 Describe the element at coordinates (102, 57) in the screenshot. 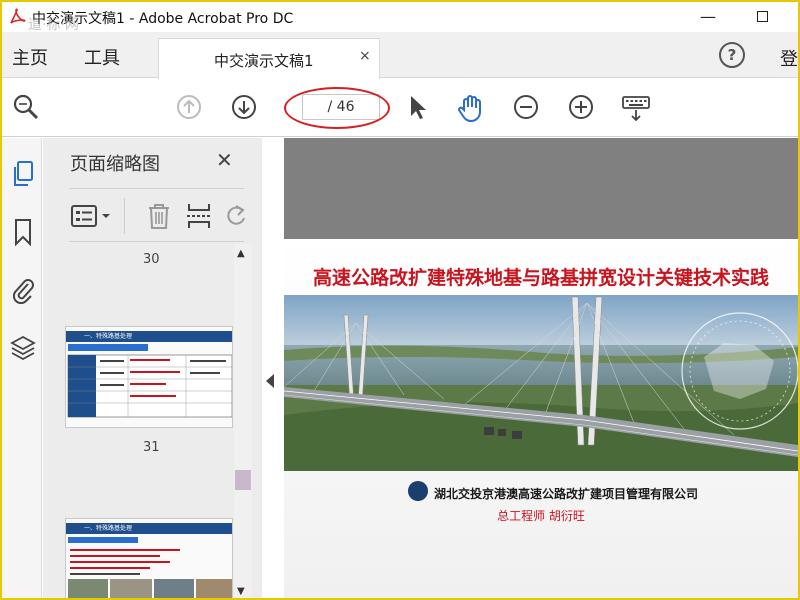

I see `menu-tools: 工具` at that location.